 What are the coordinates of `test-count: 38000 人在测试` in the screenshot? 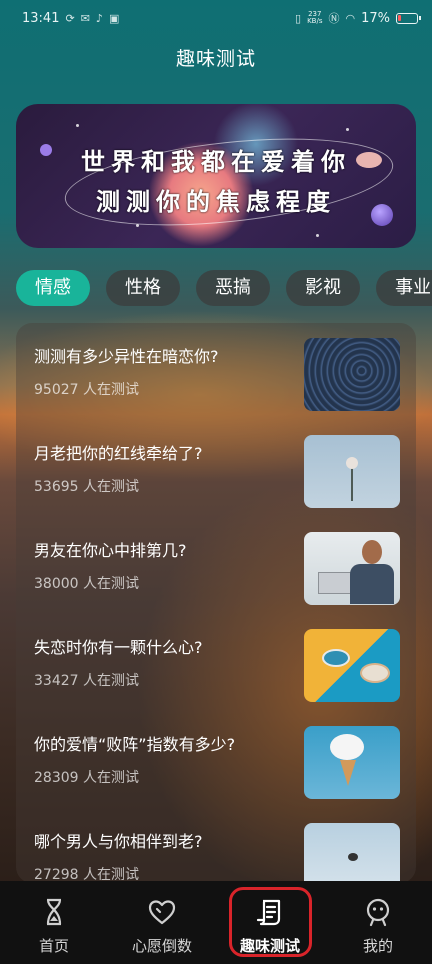 It's located at (86, 584).